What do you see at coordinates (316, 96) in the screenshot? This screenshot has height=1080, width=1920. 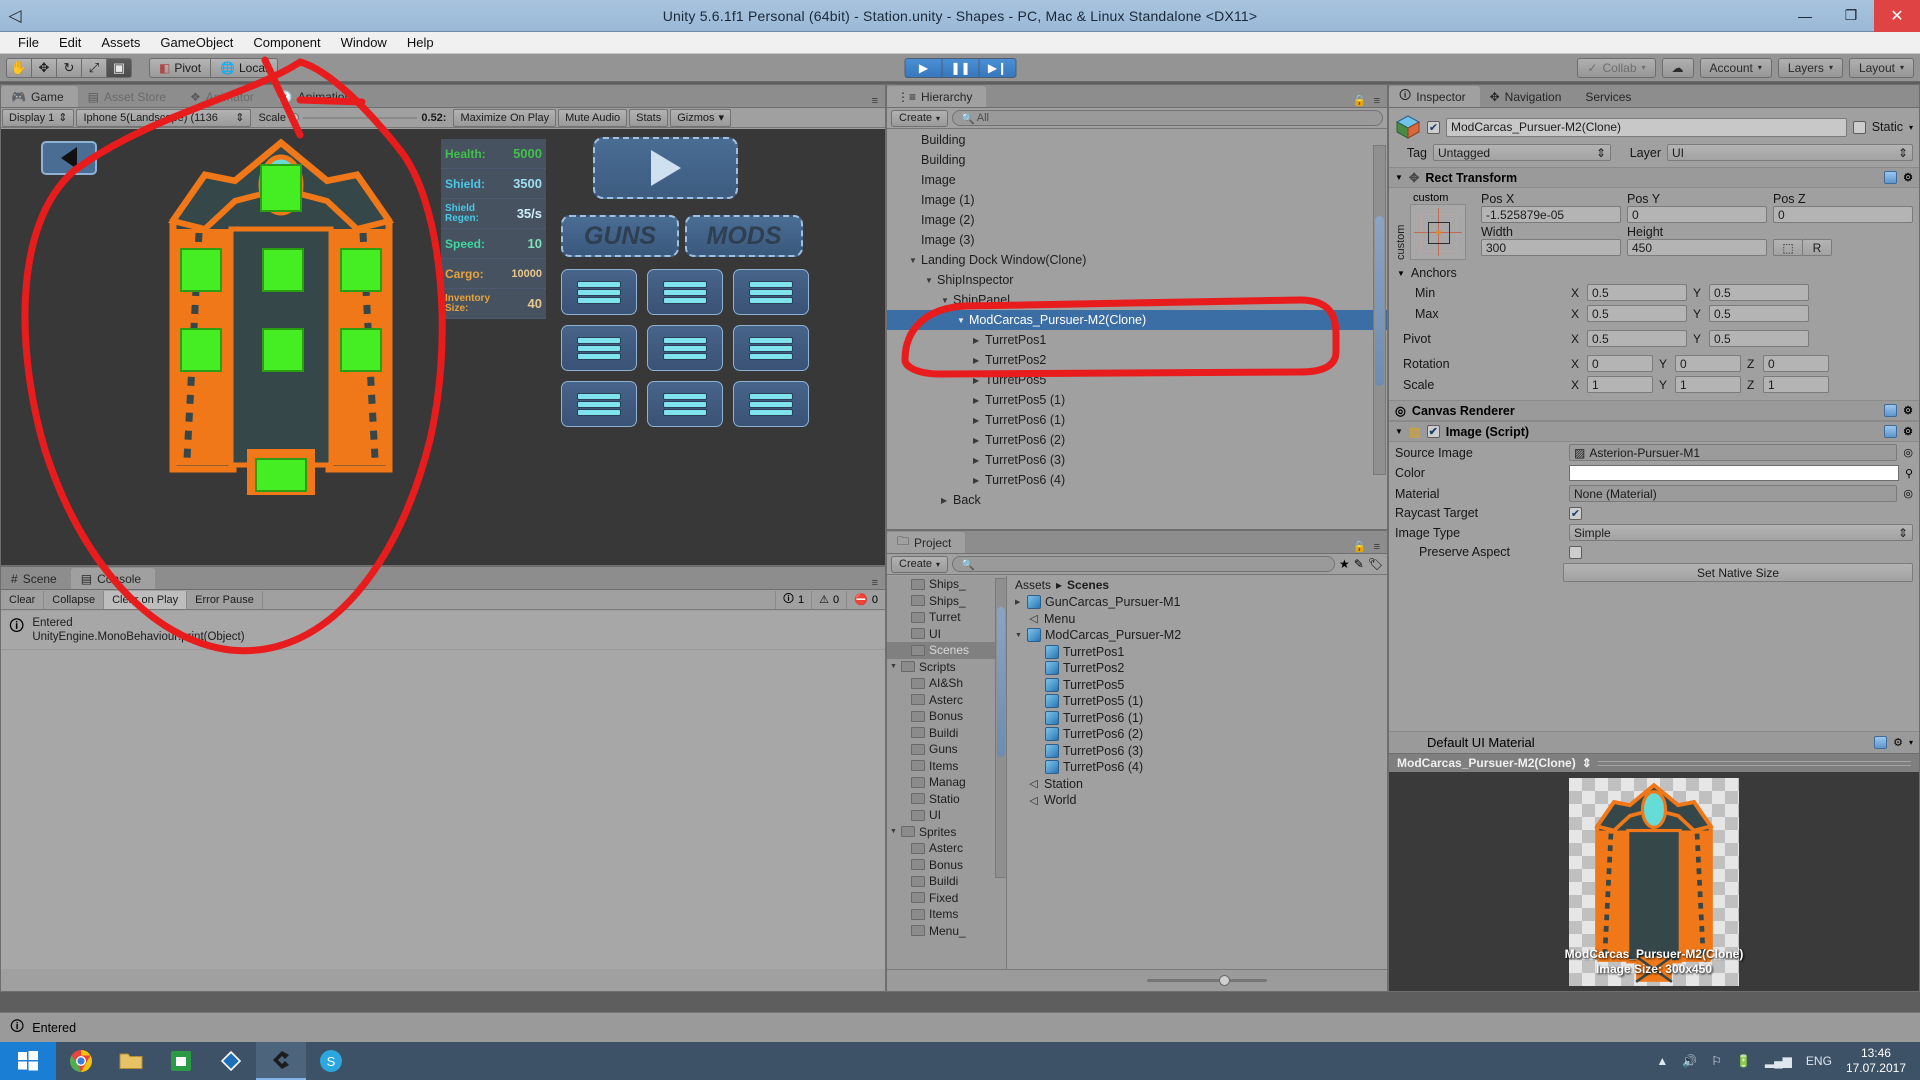 I see `tab-animation: 🕐 Animation` at bounding box center [316, 96].